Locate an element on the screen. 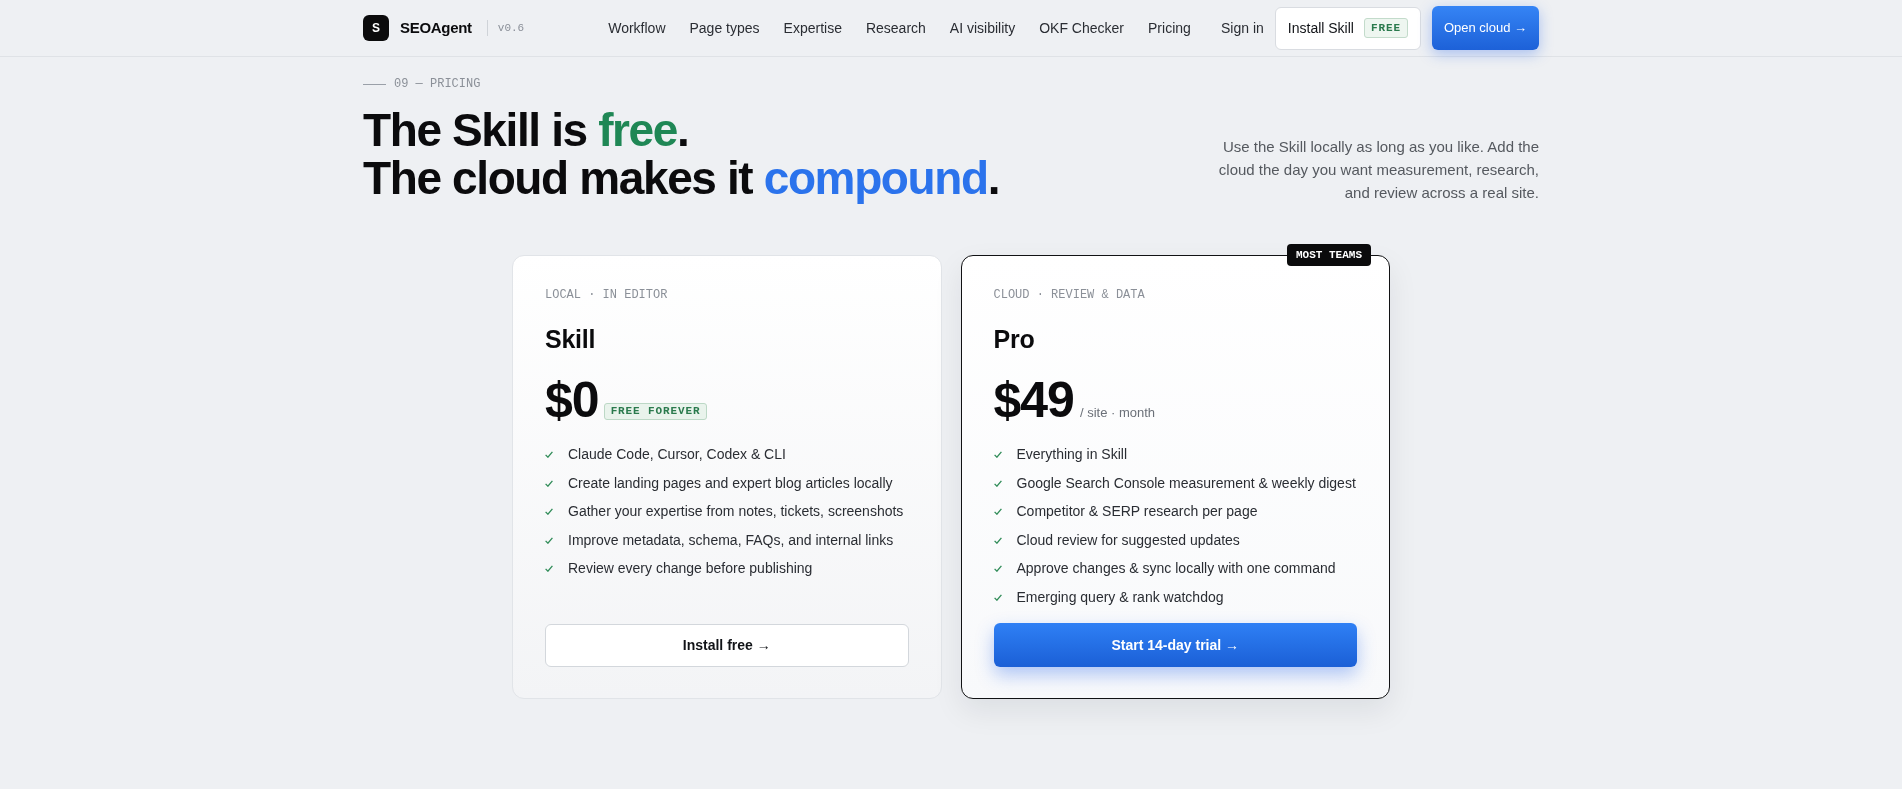 The image size is (1902, 789). nav-link: Workflow is located at coordinates (637, 28).